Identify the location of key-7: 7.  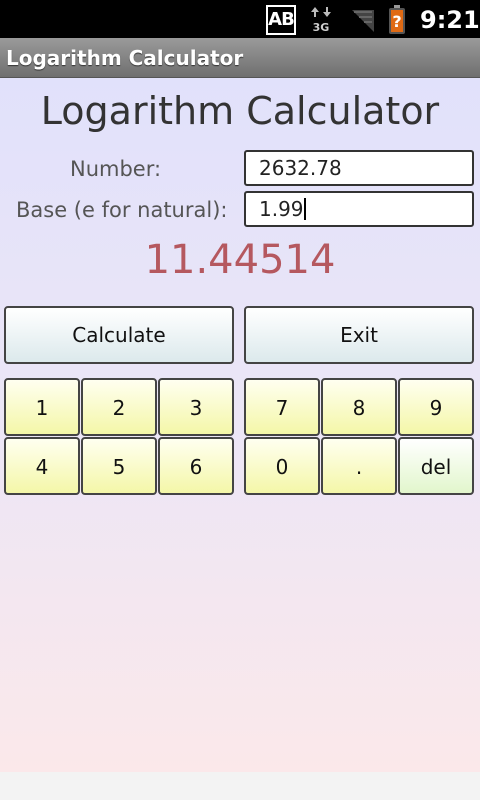
(282, 407).